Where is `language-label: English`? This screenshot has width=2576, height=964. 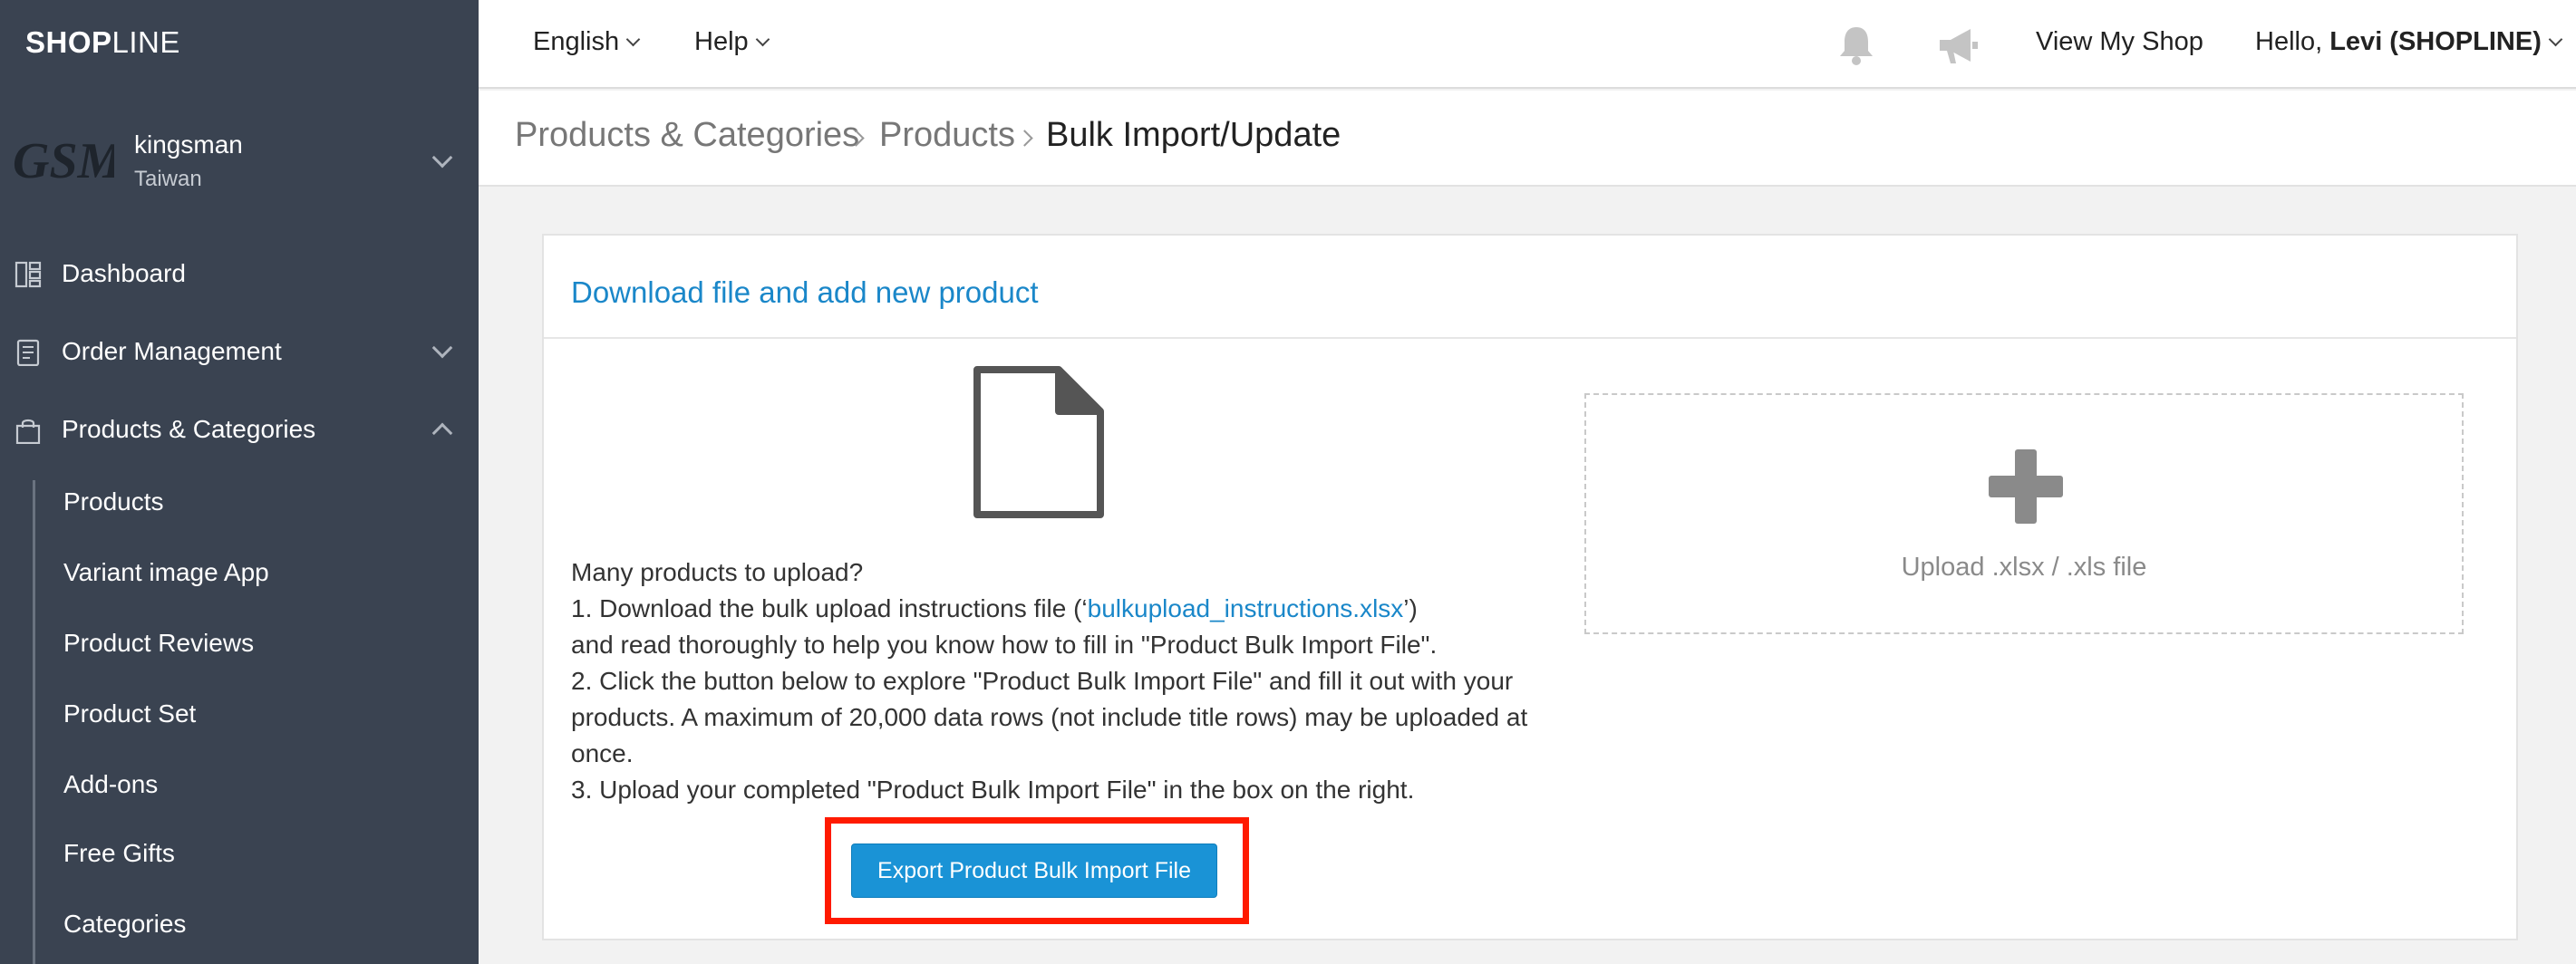 language-label: English is located at coordinates (576, 41).